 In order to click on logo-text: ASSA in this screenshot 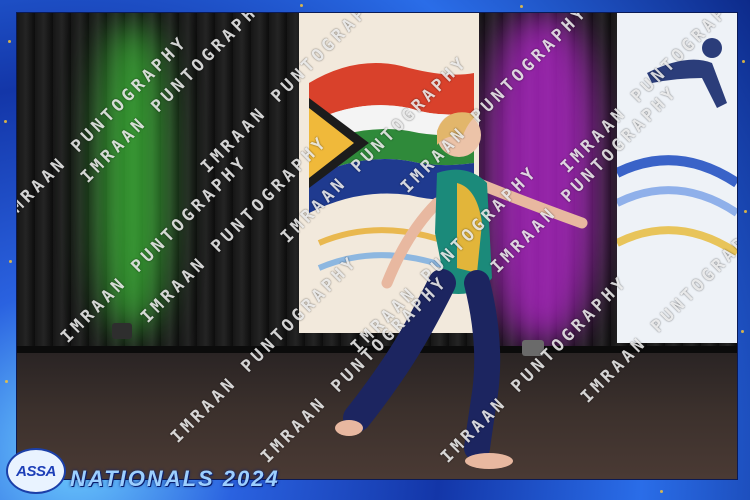, I will do `click(36, 471)`.